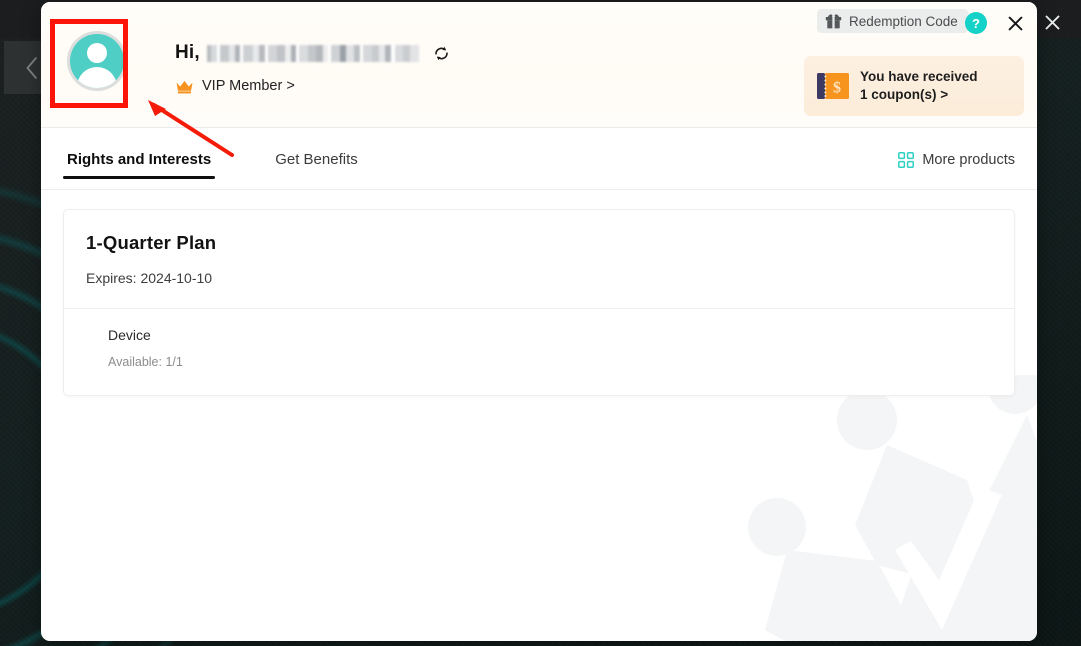 The height and width of the screenshot is (646, 1081). What do you see at coordinates (919, 76) in the screenshot?
I see `coupon-line-1: You have received` at bounding box center [919, 76].